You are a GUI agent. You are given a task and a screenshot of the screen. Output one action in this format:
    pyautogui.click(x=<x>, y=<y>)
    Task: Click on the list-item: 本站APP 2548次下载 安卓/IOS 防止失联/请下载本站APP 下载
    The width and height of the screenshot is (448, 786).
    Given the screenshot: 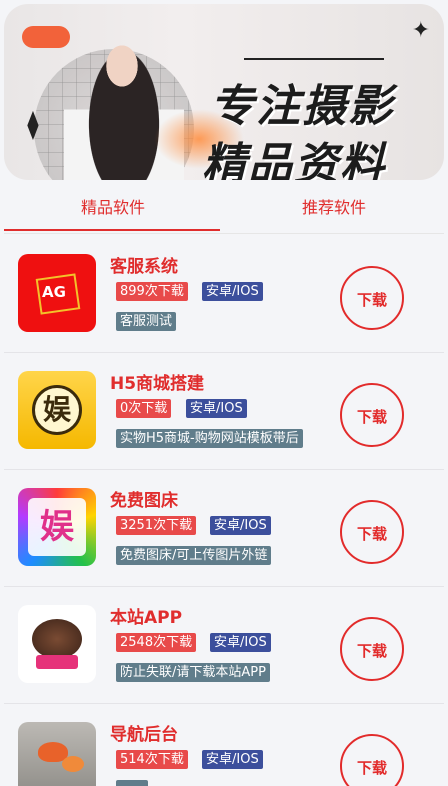 What is the action you would take?
    pyautogui.click(x=224, y=645)
    